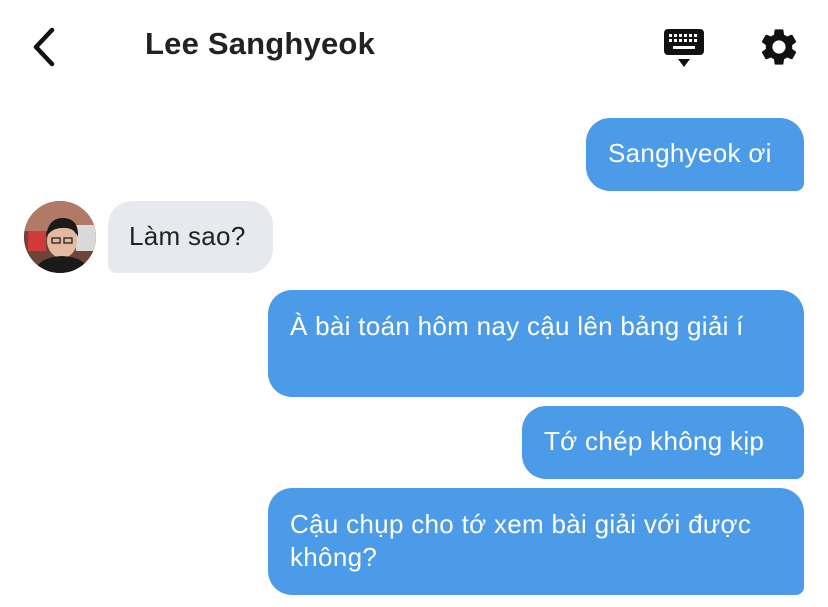  Describe the element at coordinates (654, 441) in the screenshot. I see `message-text: Tớ chép không kịp` at that location.